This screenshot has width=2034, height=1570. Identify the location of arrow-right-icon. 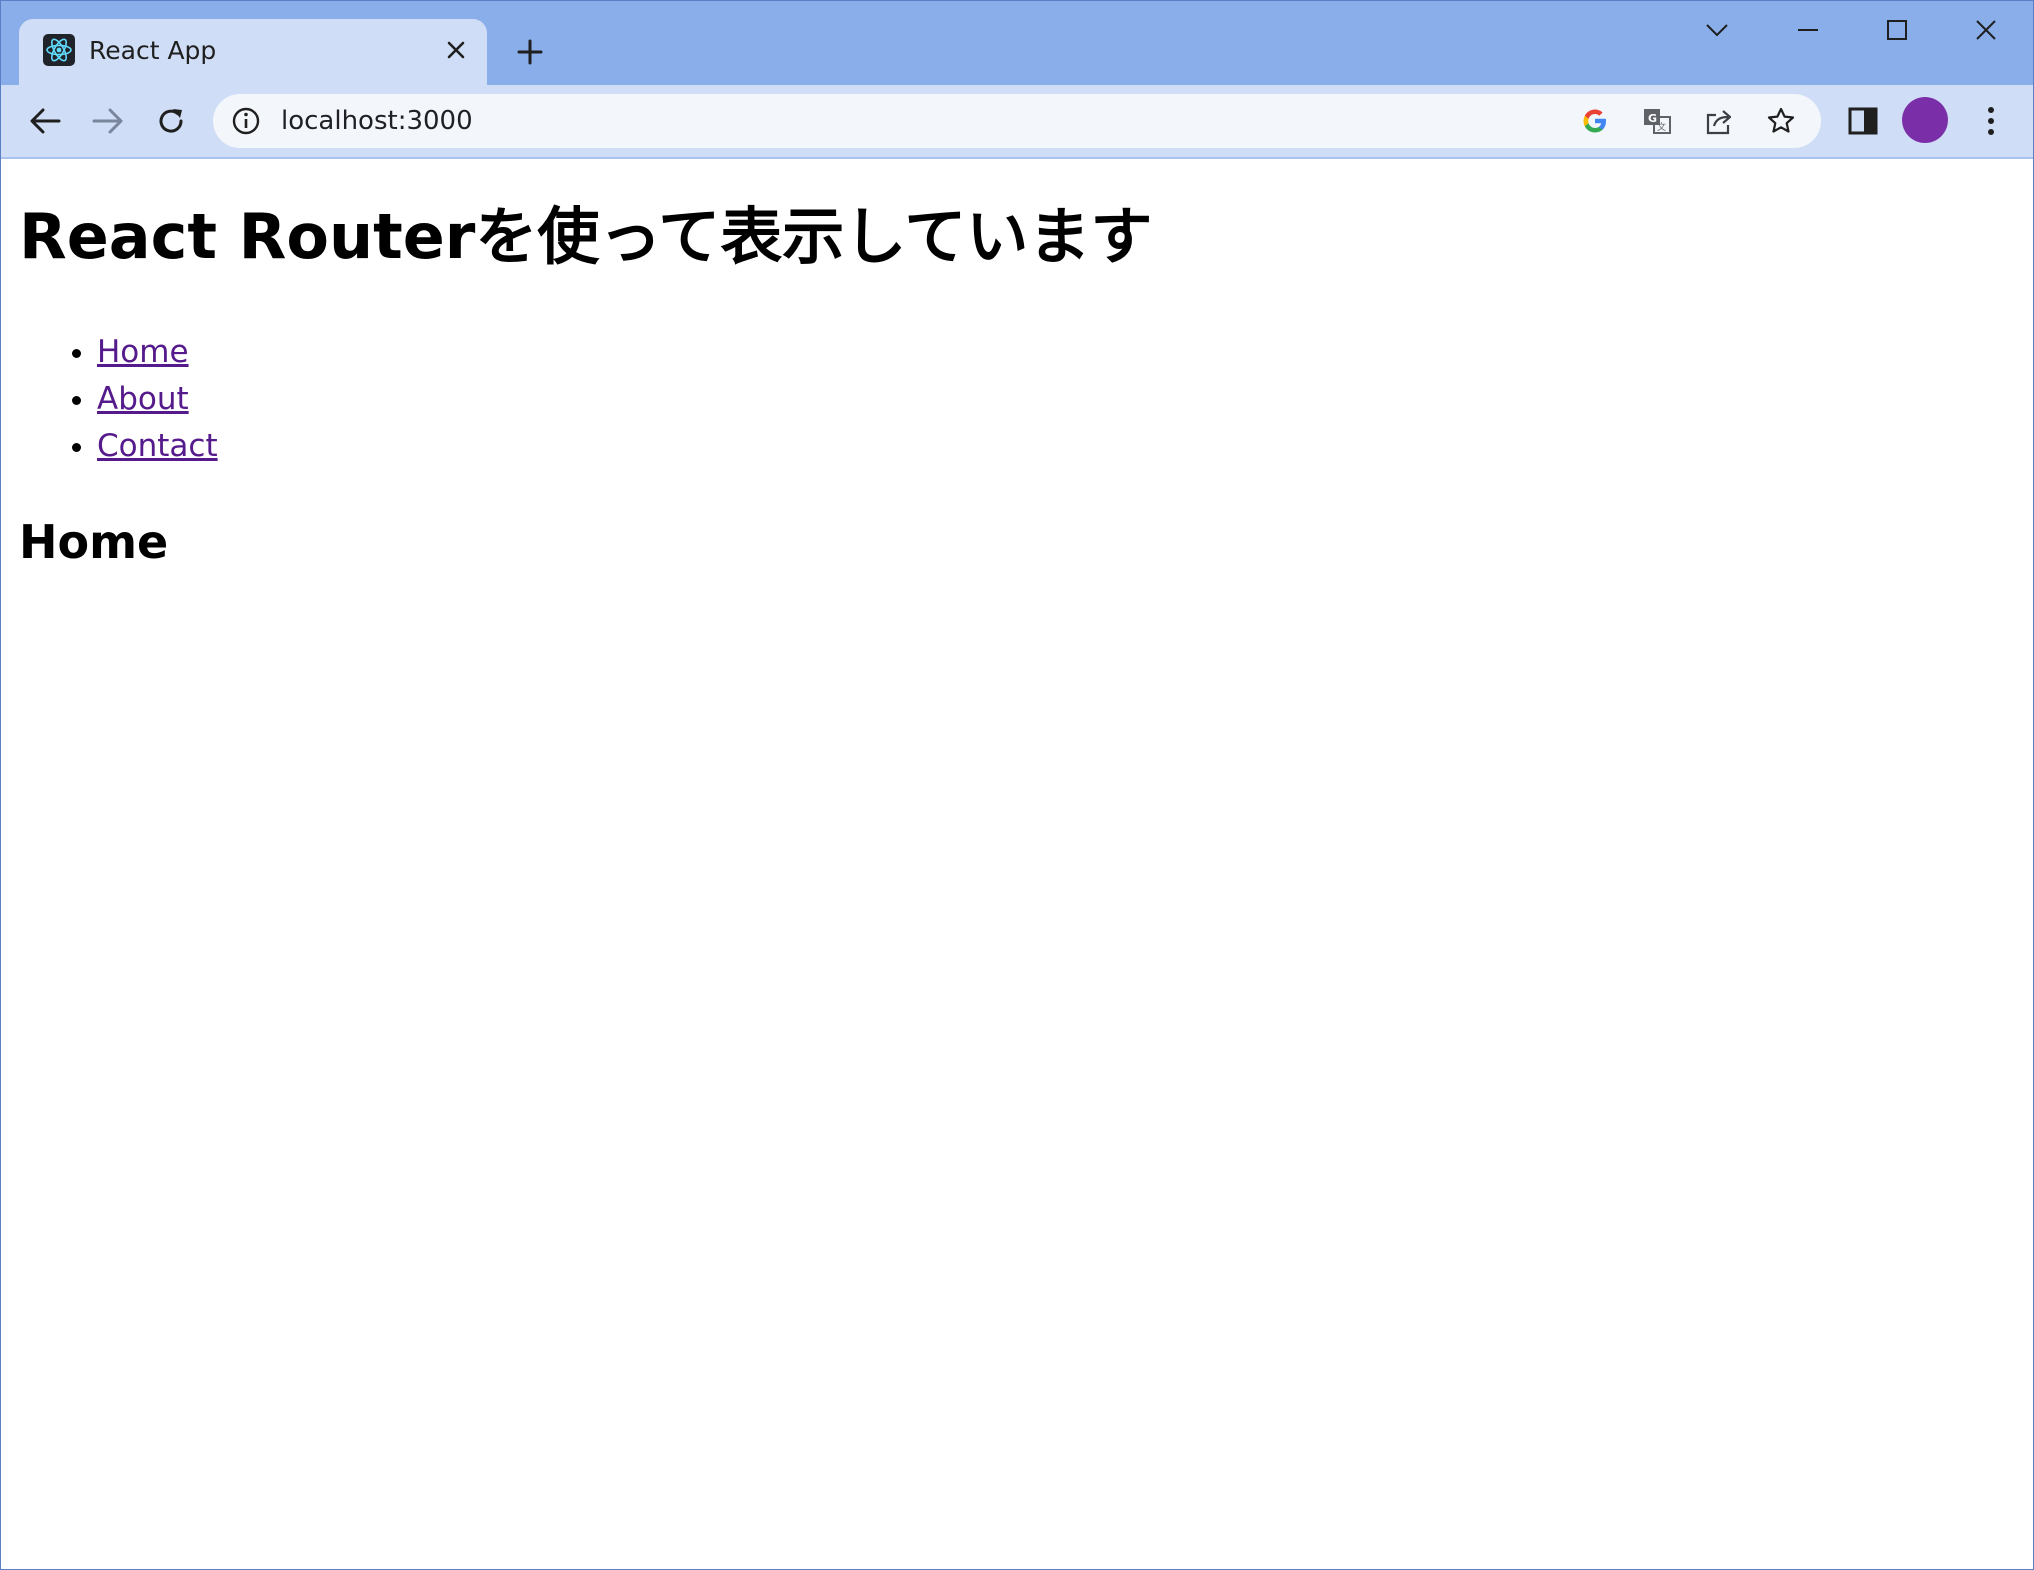
(107, 121).